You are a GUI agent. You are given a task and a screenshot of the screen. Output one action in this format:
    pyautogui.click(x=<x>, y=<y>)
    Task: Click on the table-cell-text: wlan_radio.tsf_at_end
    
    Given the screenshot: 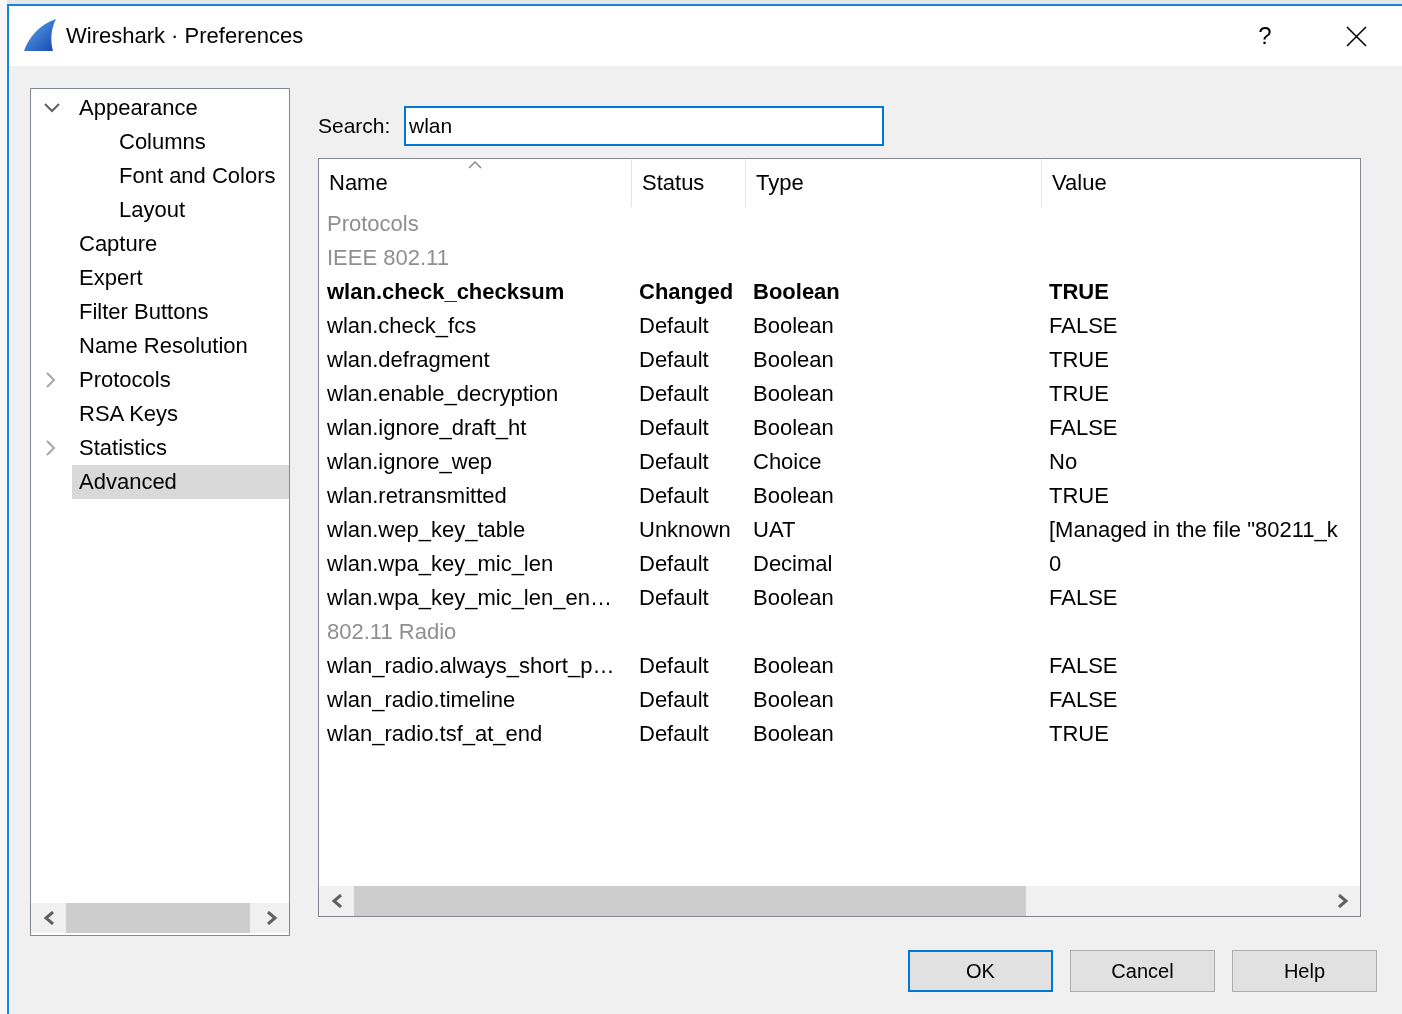 What is the action you would take?
    pyautogui.click(x=435, y=734)
    